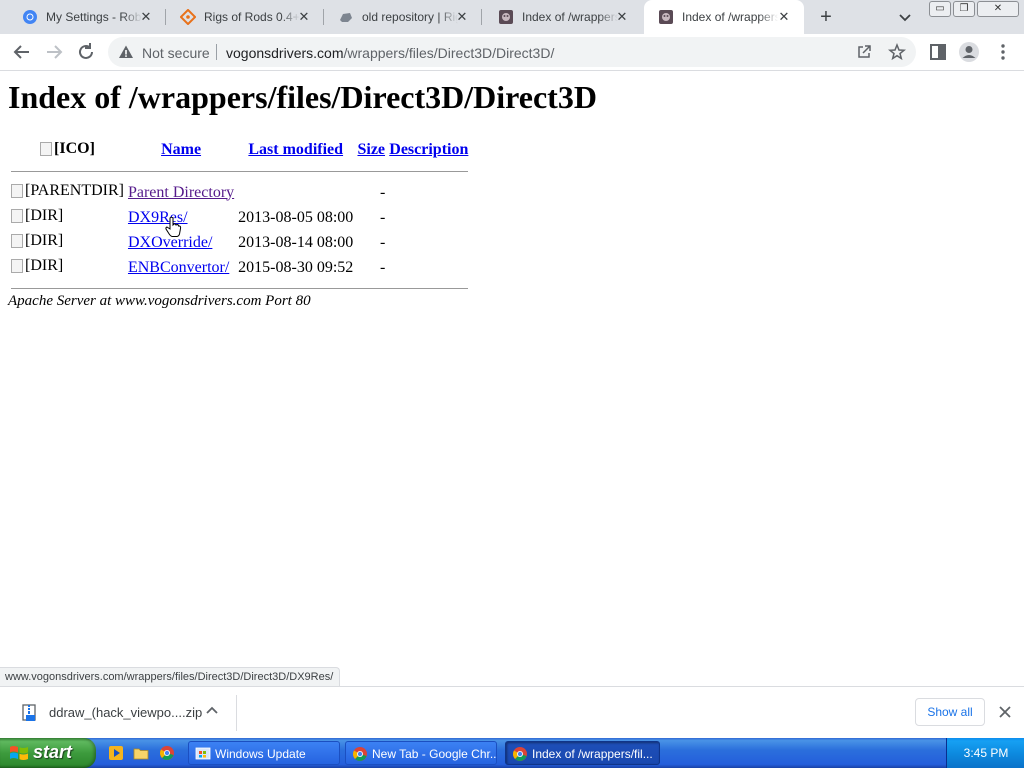 This screenshot has height=768, width=1024. I want to click on media-player-icon, so click(116, 753).